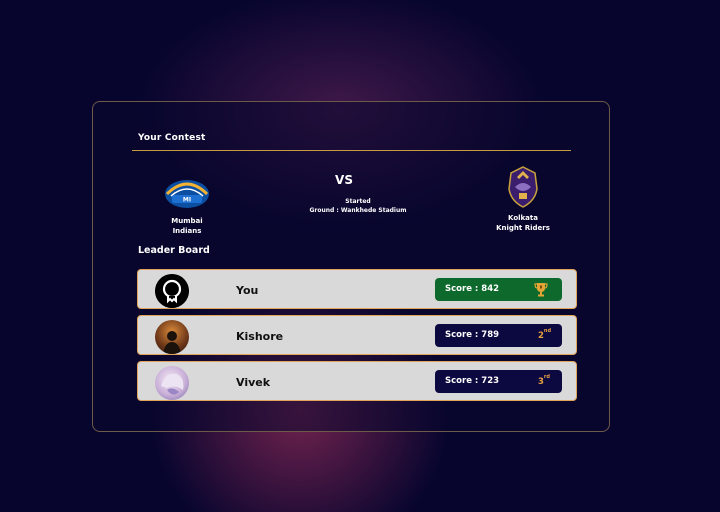 The image size is (720, 512). I want to click on kkr-logo-icon, so click(523, 187).